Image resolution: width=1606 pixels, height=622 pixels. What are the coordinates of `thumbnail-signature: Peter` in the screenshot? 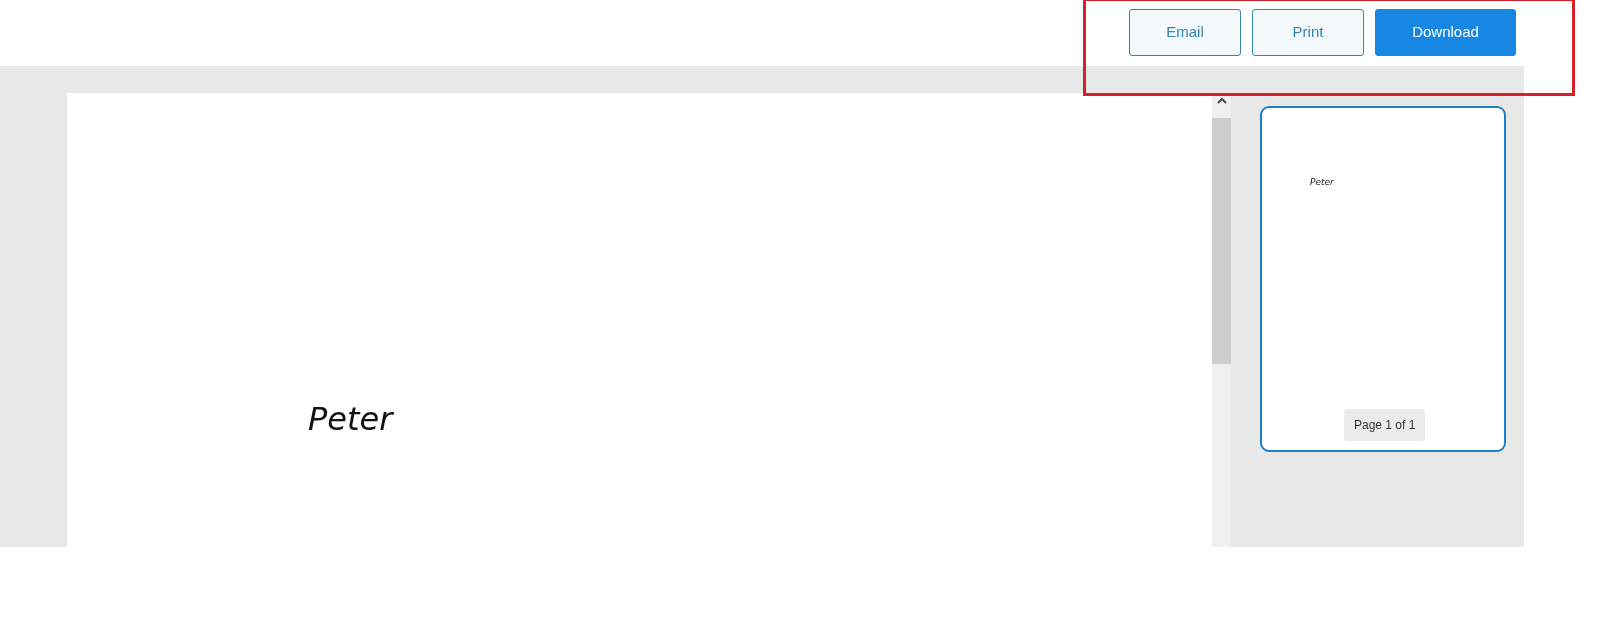 It's located at (1322, 182).